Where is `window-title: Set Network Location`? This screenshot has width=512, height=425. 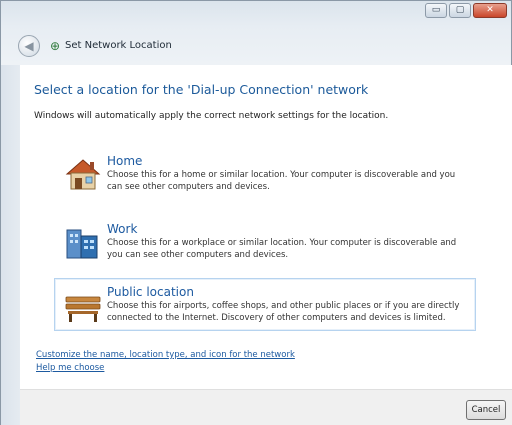
window-title: Set Network Location is located at coordinates (118, 45).